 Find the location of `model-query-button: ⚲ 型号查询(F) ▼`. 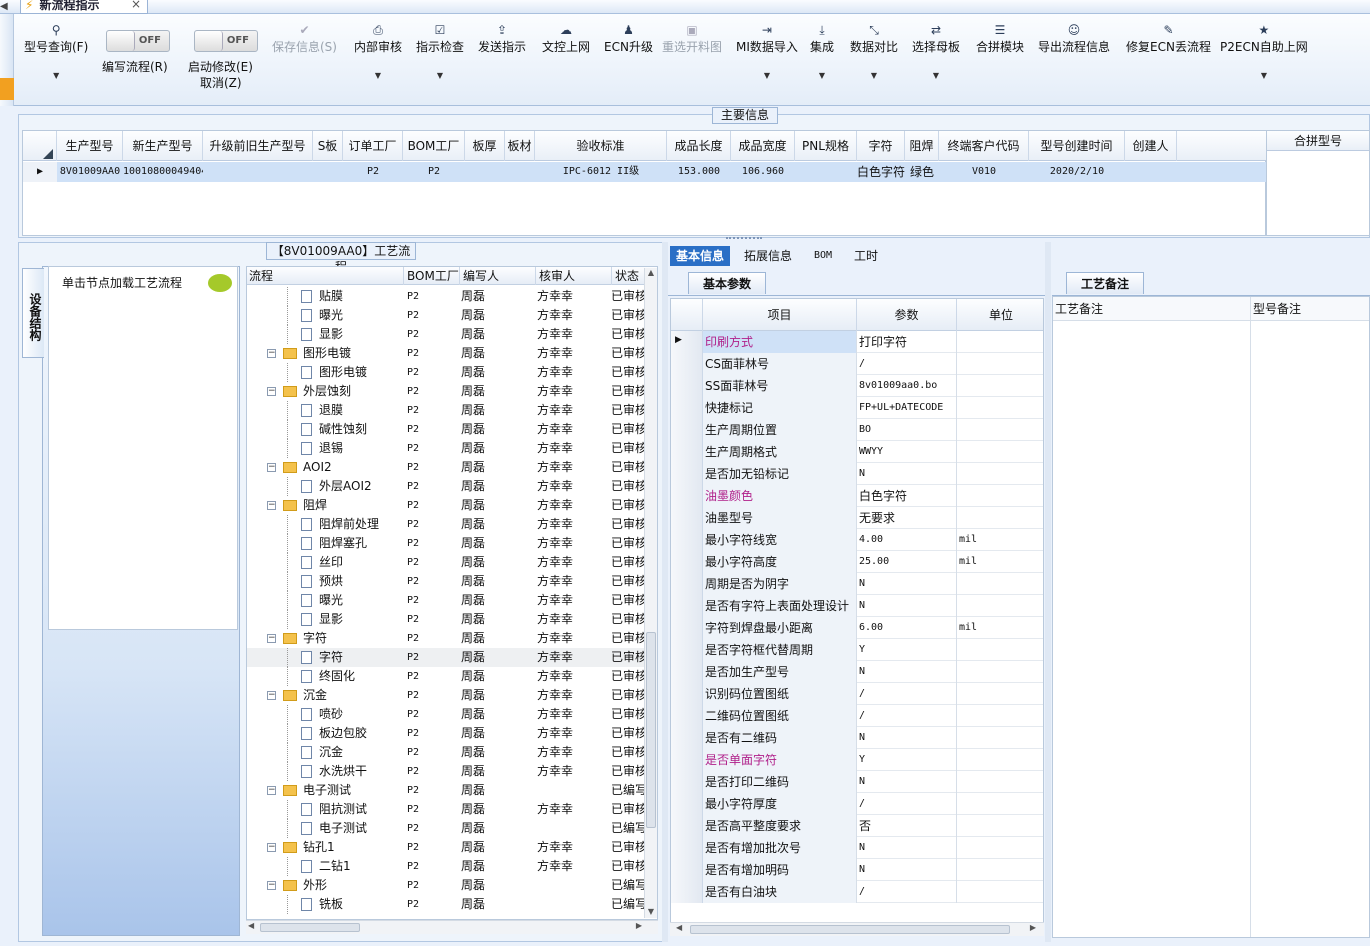

model-query-button: ⚲ 型号查询(F) ▼ is located at coordinates (56, 51).